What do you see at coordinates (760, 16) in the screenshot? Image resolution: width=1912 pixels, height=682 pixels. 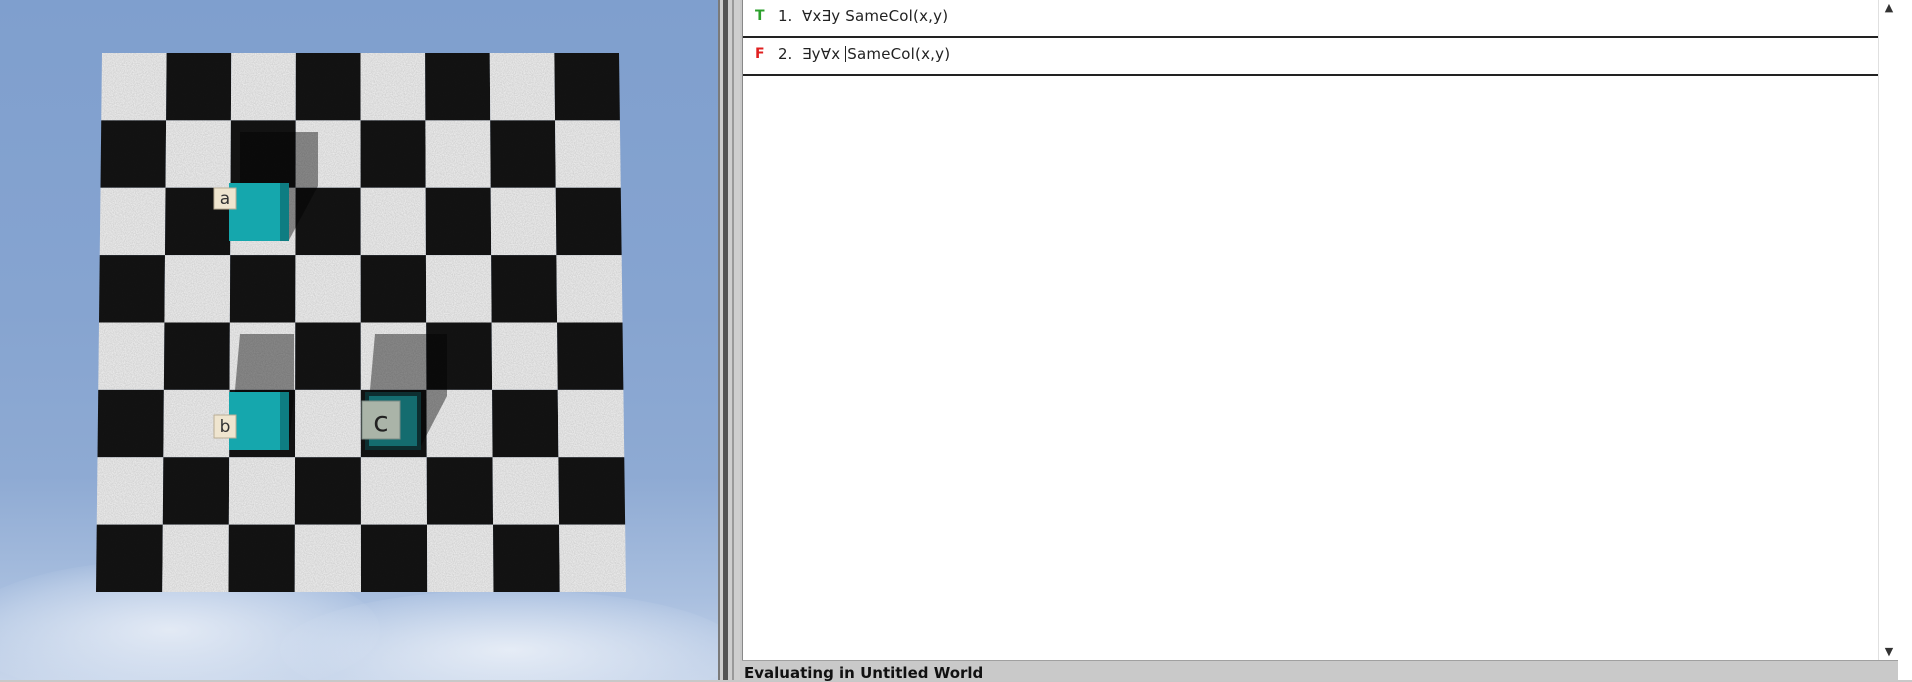 I see `truth-value: T` at bounding box center [760, 16].